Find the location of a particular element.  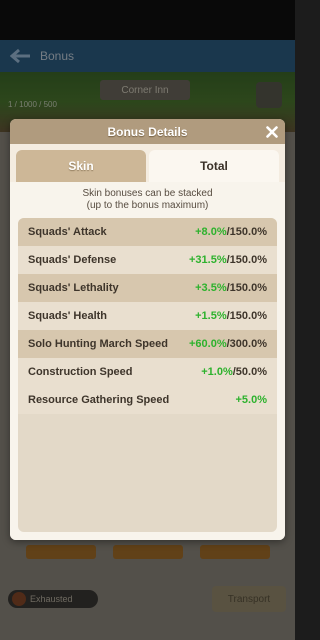

bonus-row: Solo Hunting March Speed +60.0% /300.0% is located at coordinates (147, 344).